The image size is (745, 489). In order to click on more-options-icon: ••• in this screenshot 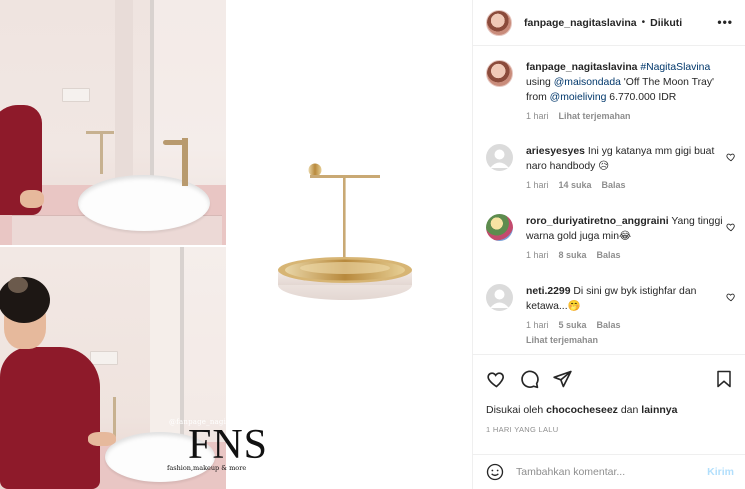, I will do `click(725, 22)`.